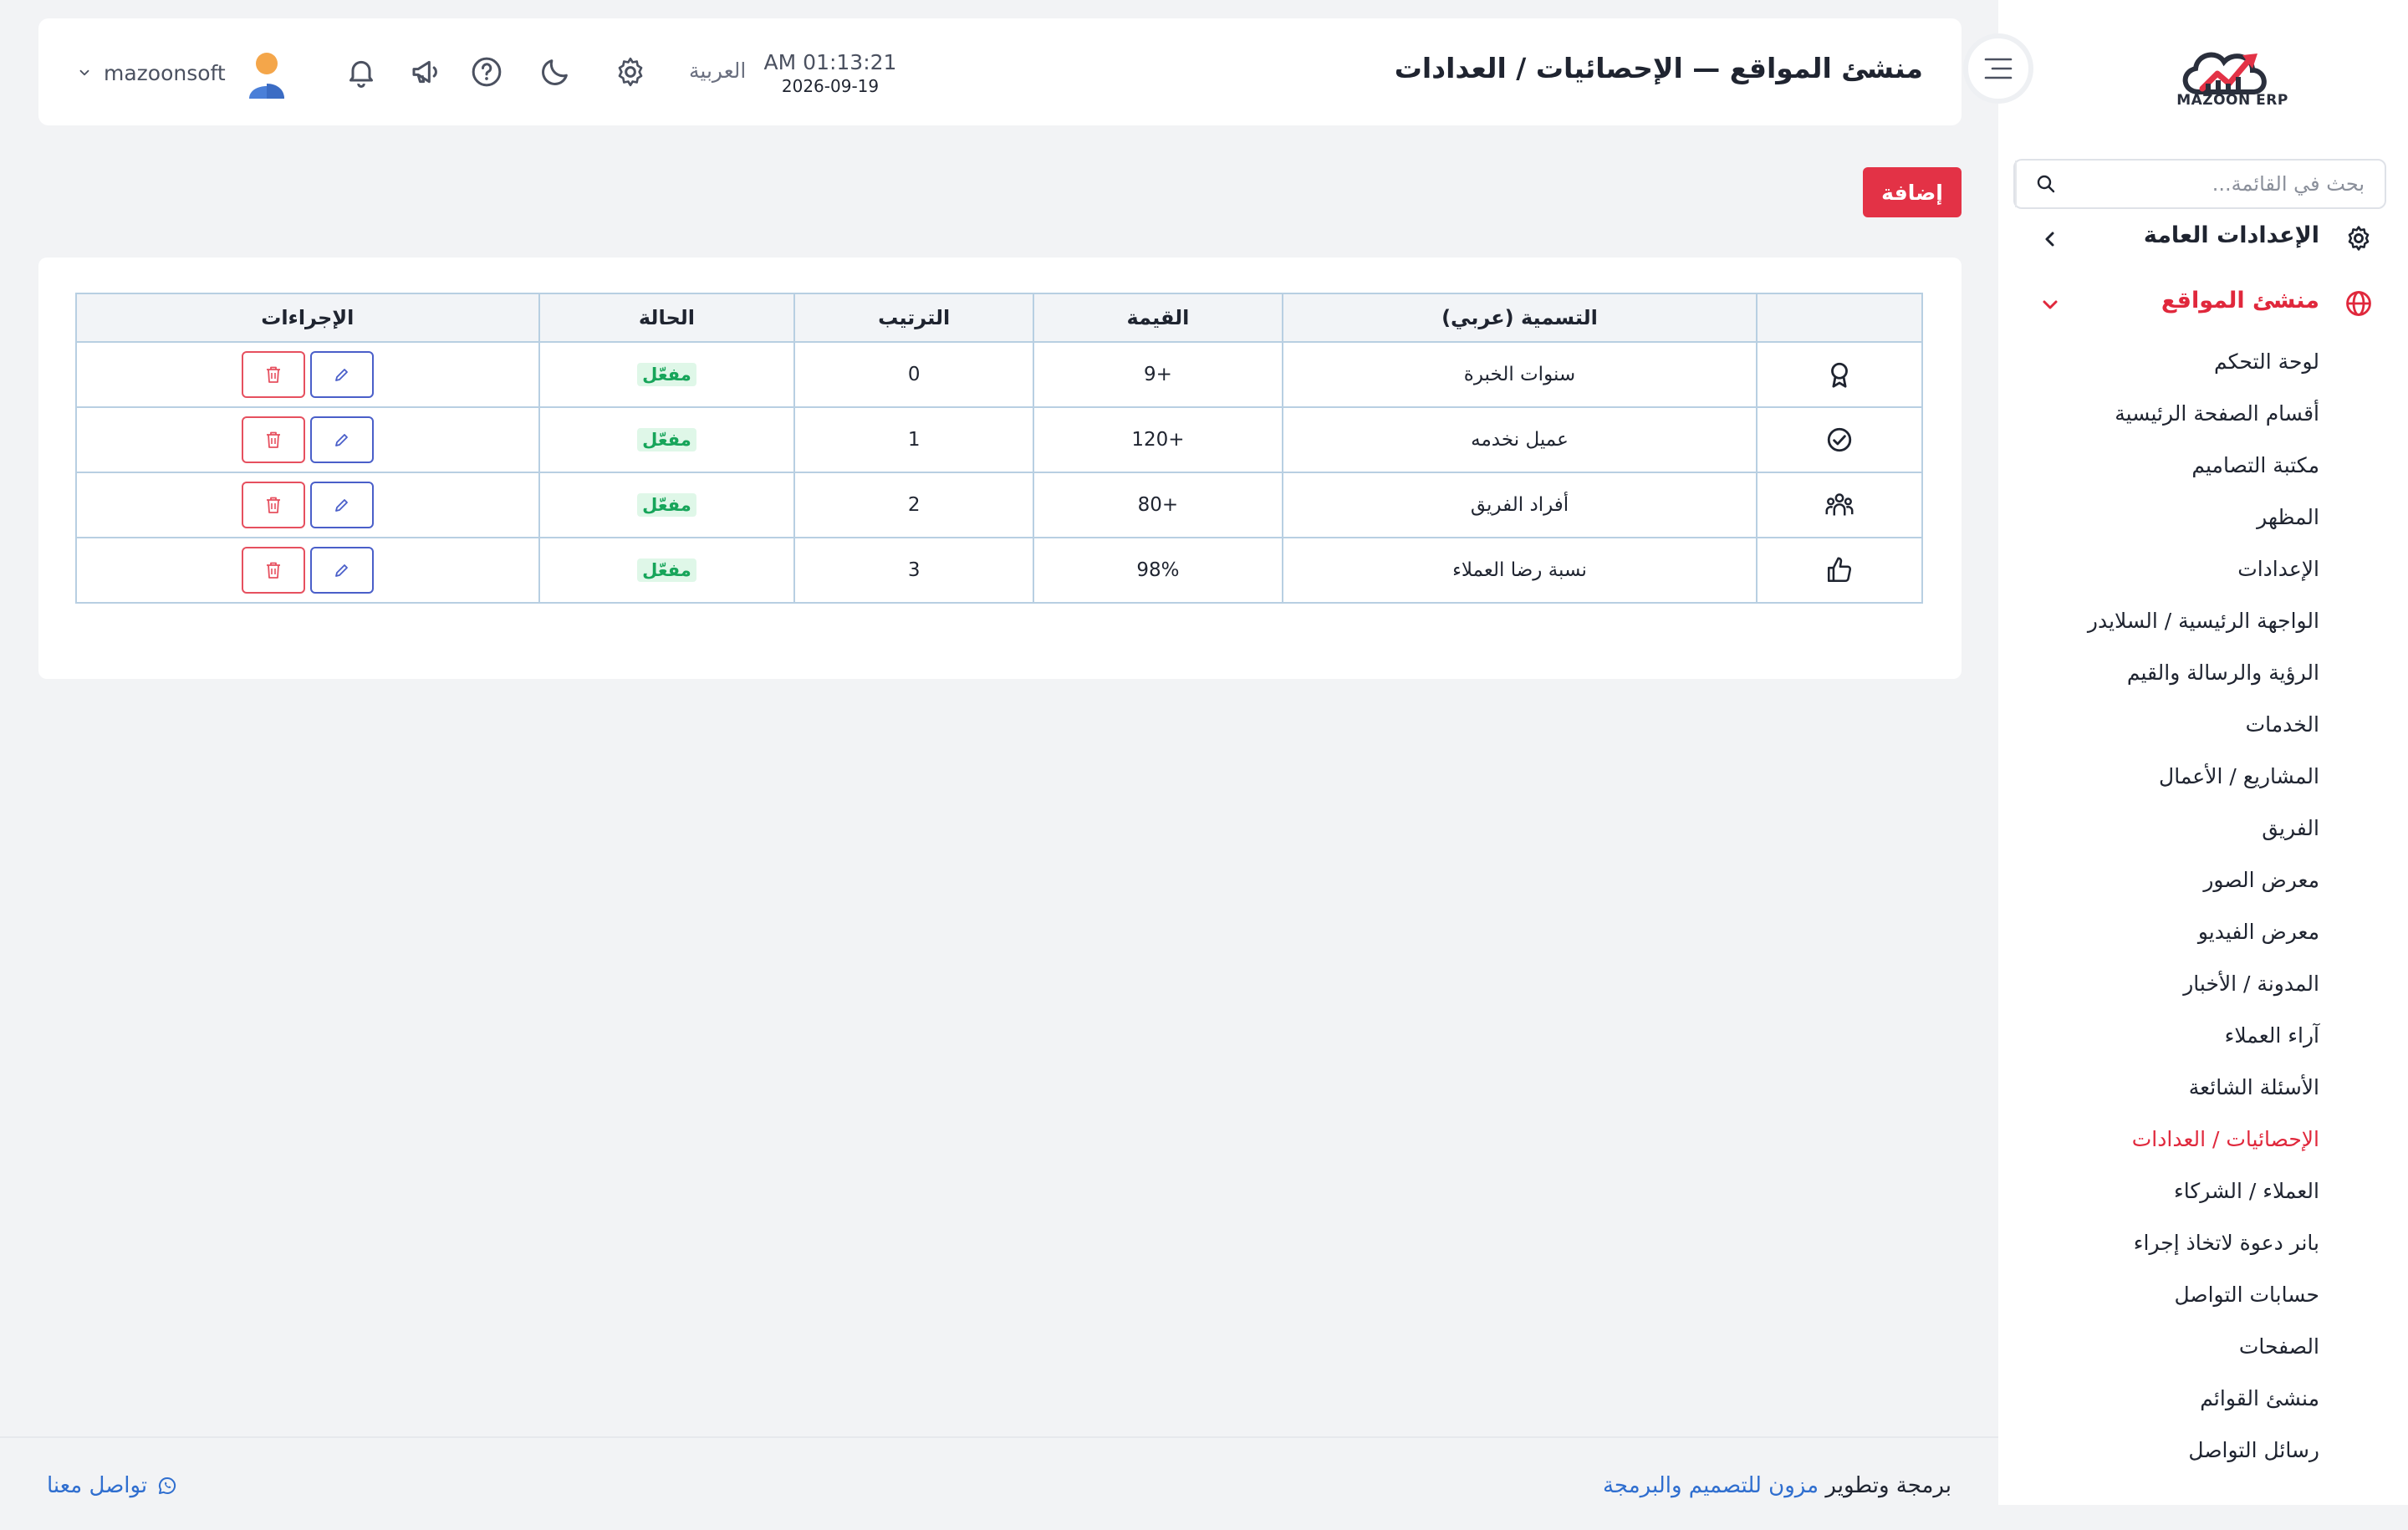 The image size is (2408, 1530). Describe the element at coordinates (2247, 1191) in the screenshot. I see `sidebar-item-clients: العملاء / الشركاء` at that location.